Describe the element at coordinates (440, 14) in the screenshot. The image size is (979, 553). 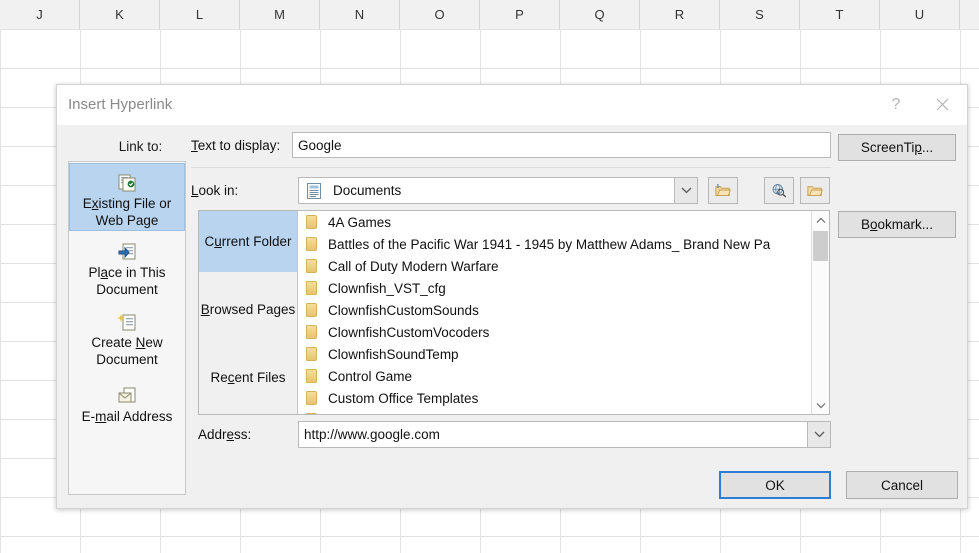
I see `column-header-O: O` at that location.